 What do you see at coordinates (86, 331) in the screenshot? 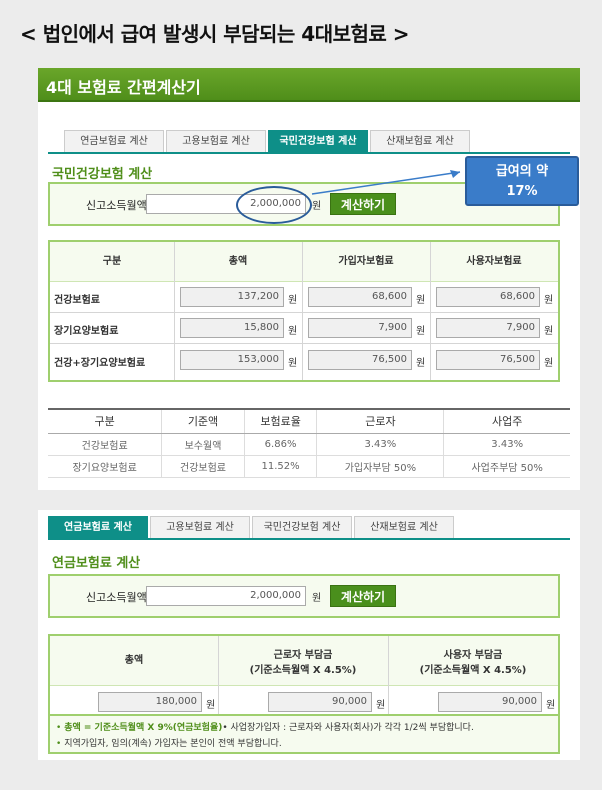
I see `row-label: 장기요양보험료` at bounding box center [86, 331].